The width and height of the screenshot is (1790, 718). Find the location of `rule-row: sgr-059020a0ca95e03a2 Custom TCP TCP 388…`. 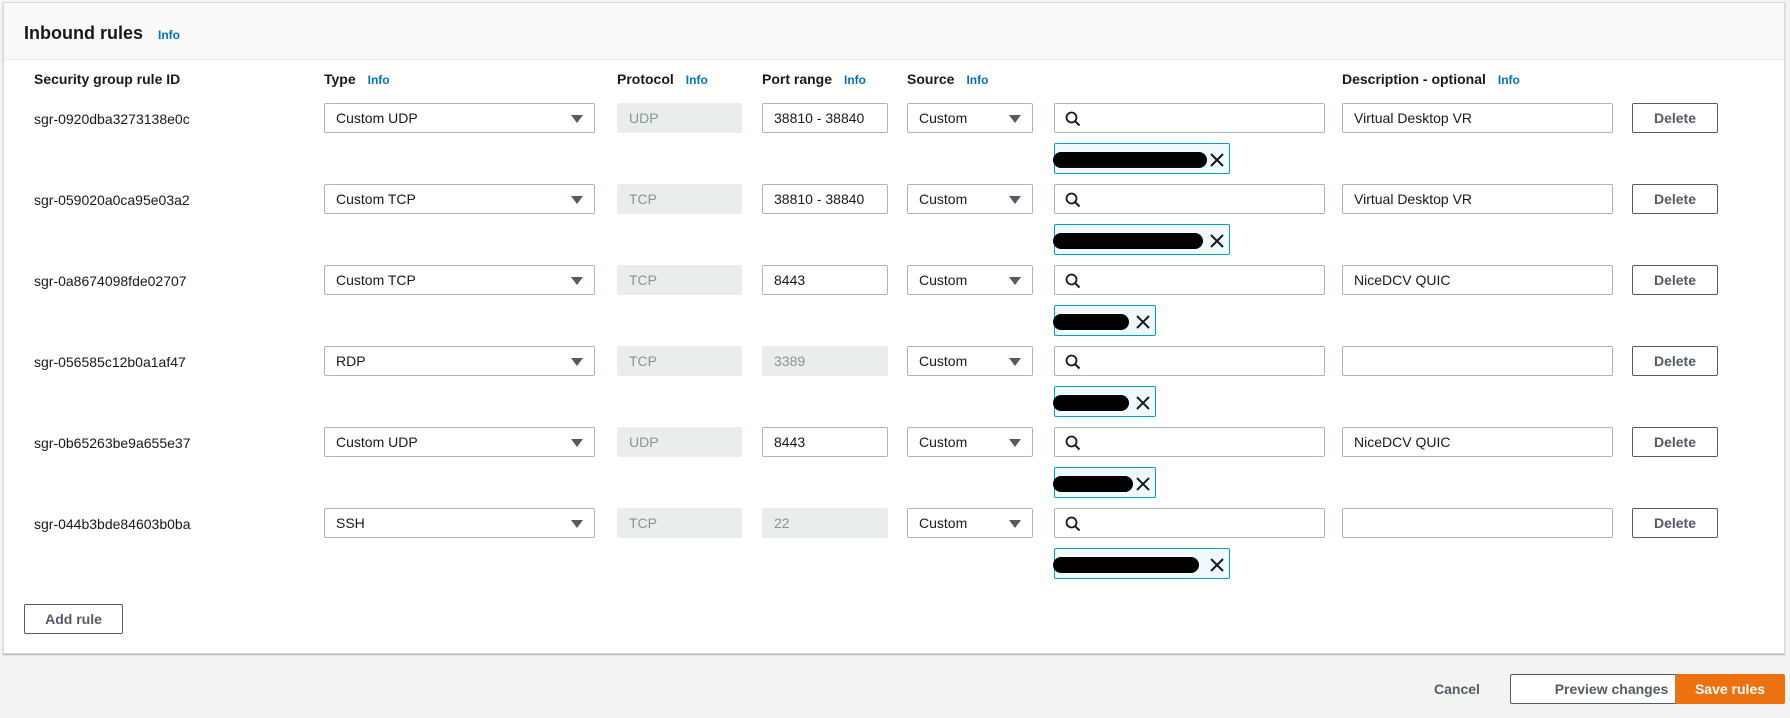

rule-row: sgr-059020a0ca95e03a2 Custom TCP TCP 388… is located at coordinates (894, 224).